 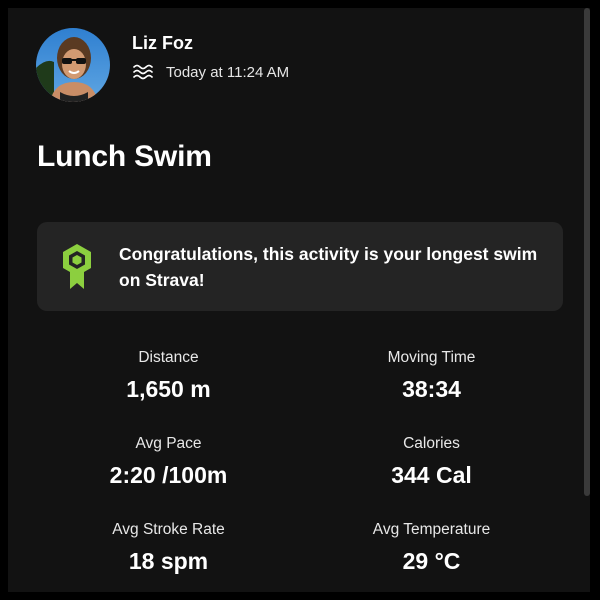 I want to click on stat-value: 38:34, so click(x=431, y=389).